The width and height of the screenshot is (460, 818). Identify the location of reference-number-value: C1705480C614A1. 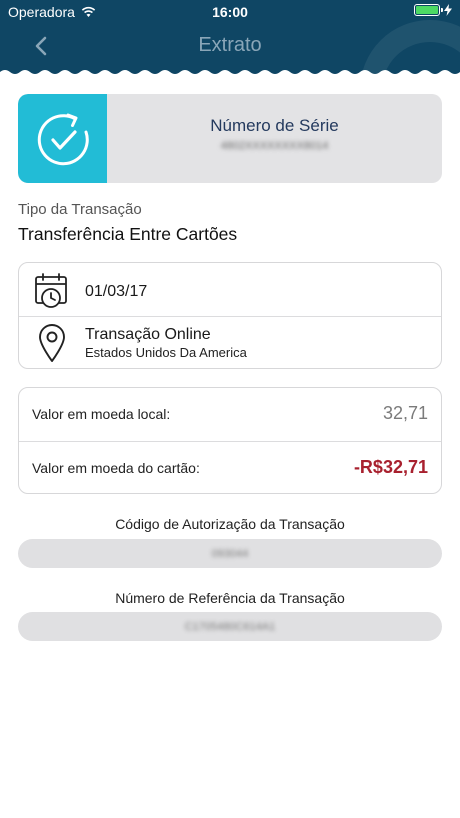
(230, 626).